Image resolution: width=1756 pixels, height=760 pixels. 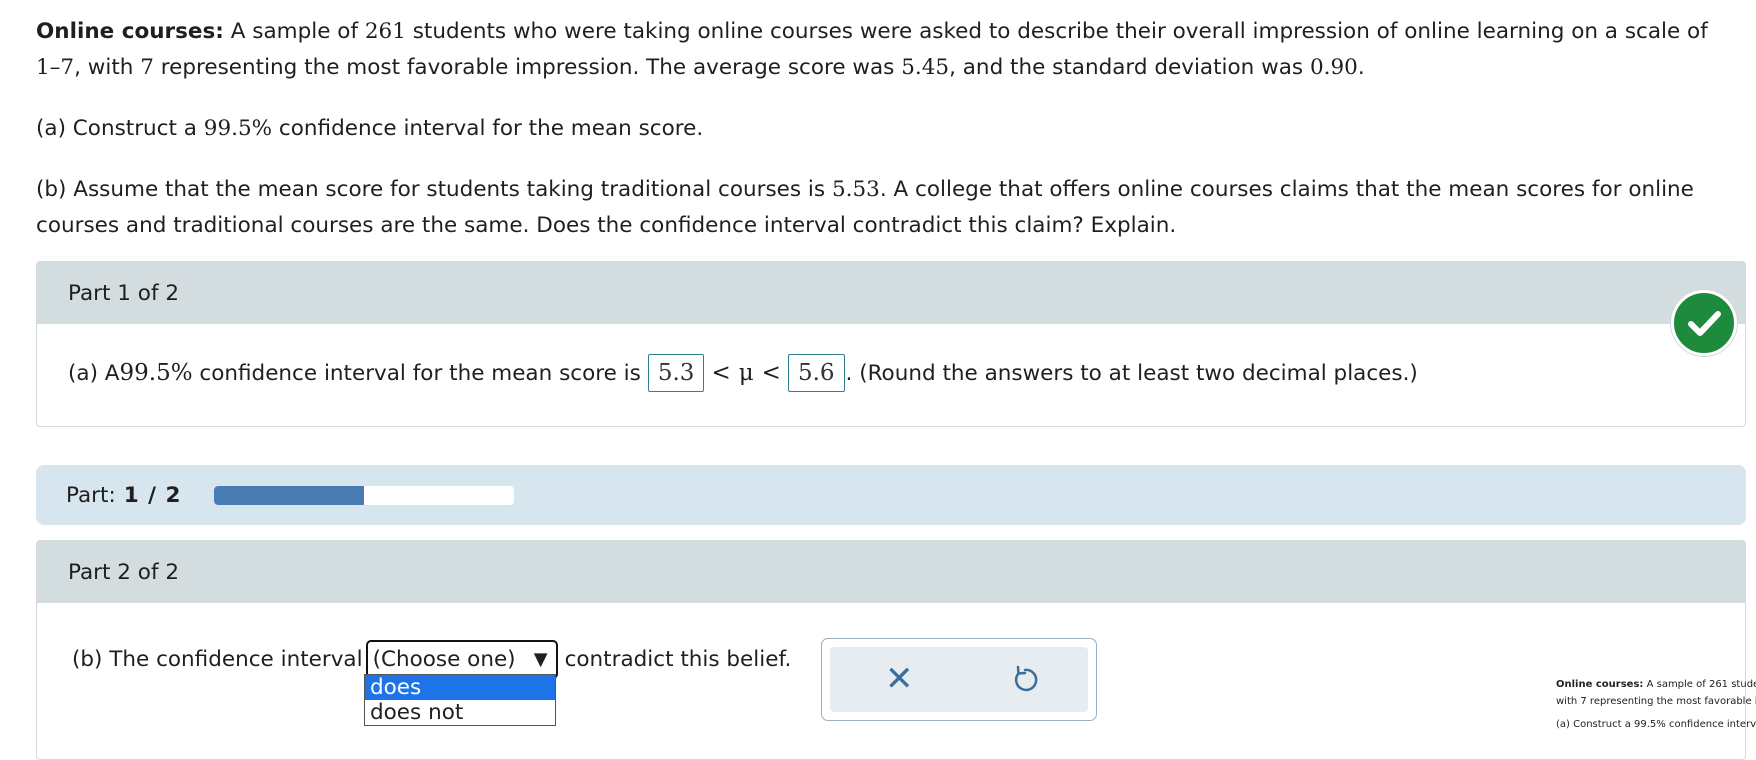 I want to click on intro-text: , with, so click(x=107, y=67).